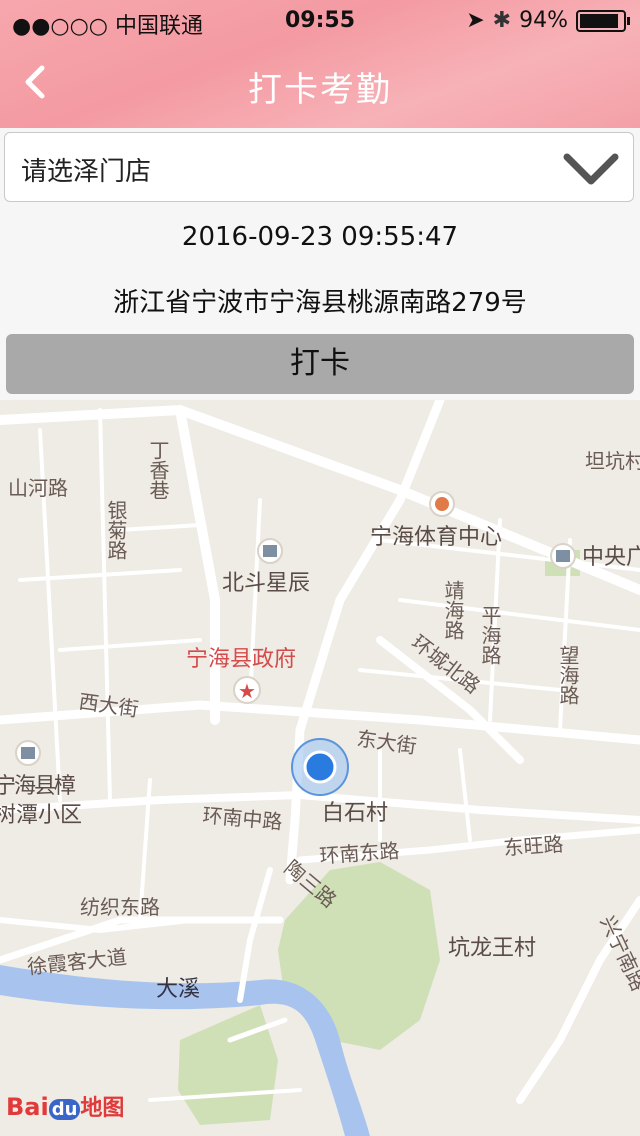 This screenshot has height=1136, width=640. Describe the element at coordinates (241, 659) in the screenshot. I see `map-label-zhengfu: 宁海县政府` at that location.